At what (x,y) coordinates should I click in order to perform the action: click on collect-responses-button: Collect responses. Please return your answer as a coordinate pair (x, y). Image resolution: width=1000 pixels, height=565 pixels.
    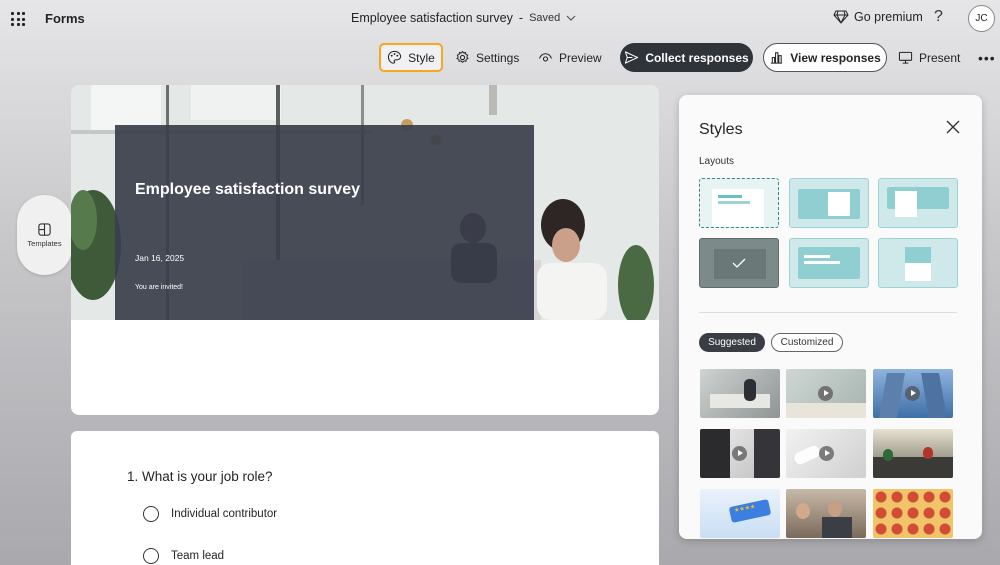
    Looking at the image, I should click on (686, 57).